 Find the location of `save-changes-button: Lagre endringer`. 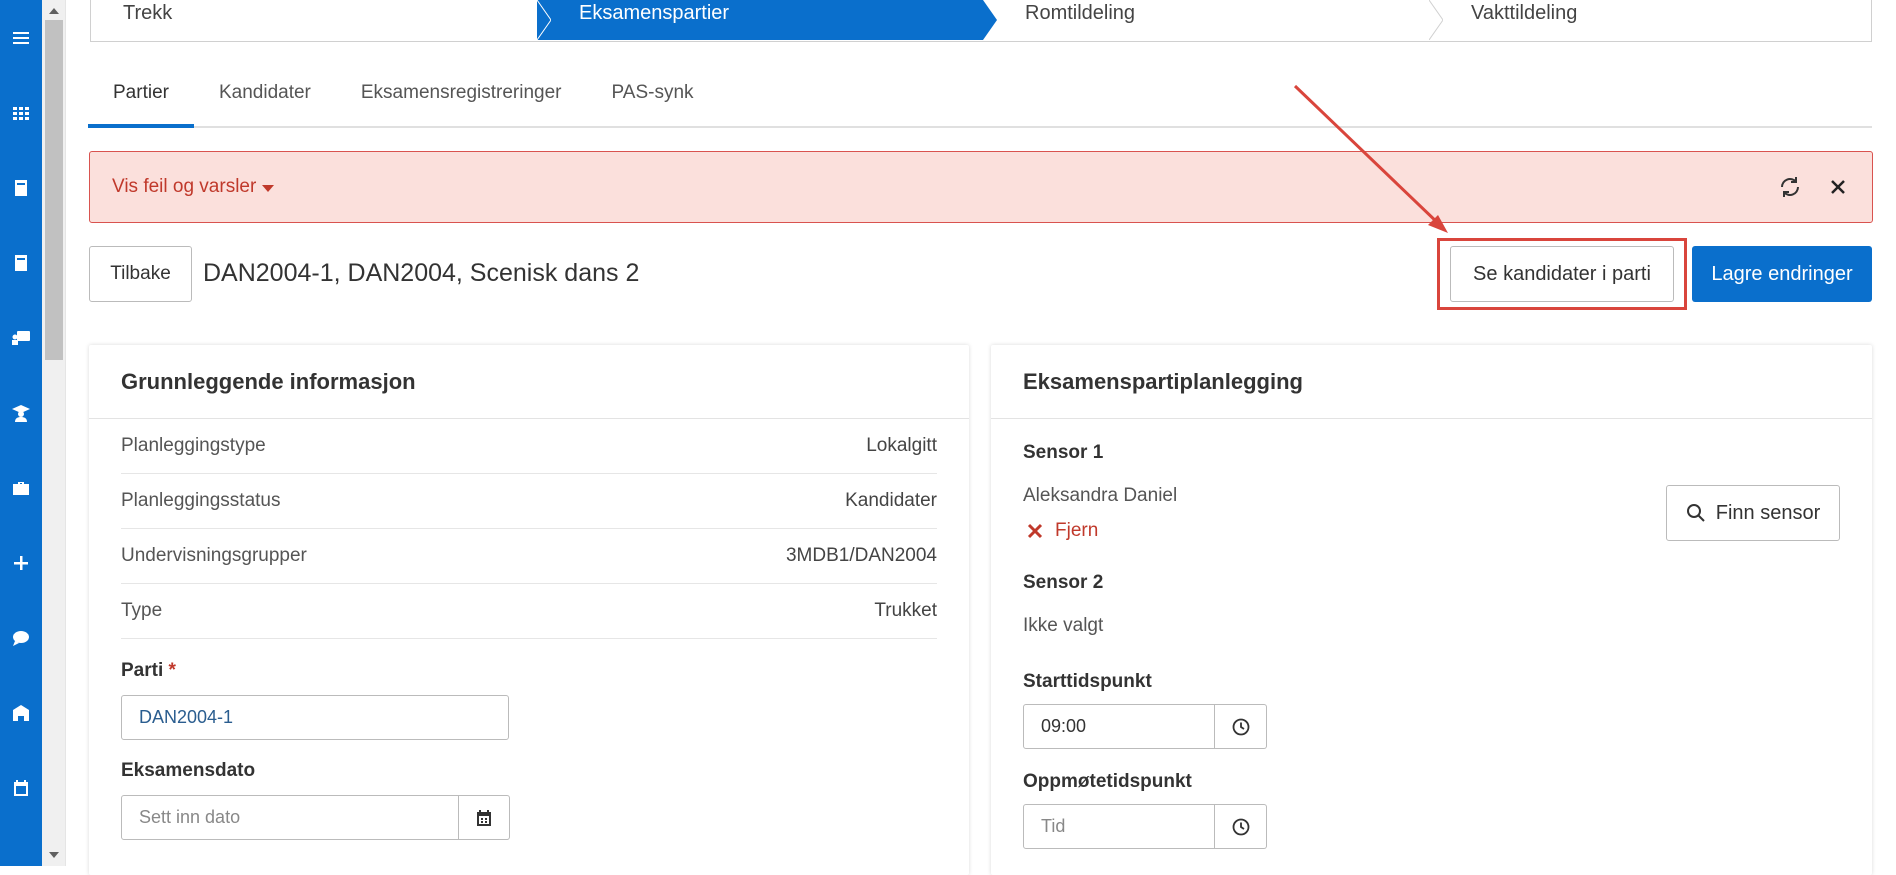

save-changes-button: Lagre endringer is located at coordinates (1782, 274).